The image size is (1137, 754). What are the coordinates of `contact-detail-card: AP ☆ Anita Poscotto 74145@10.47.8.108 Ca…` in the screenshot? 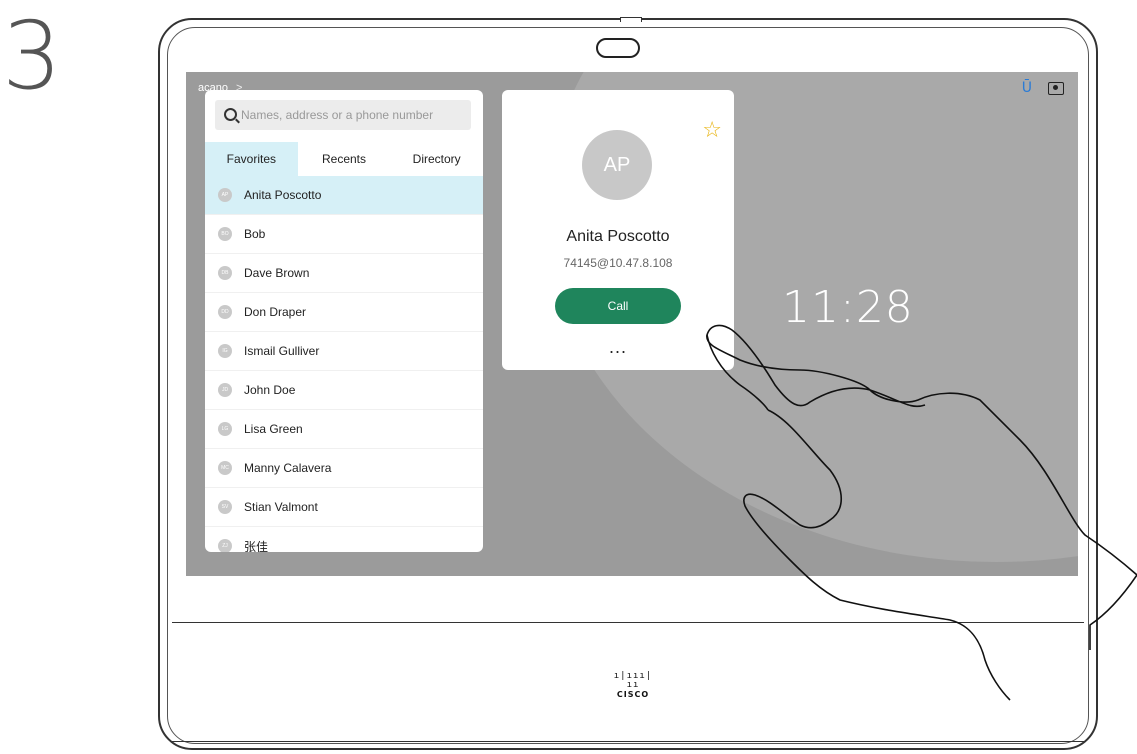 It's located at (618, 230).